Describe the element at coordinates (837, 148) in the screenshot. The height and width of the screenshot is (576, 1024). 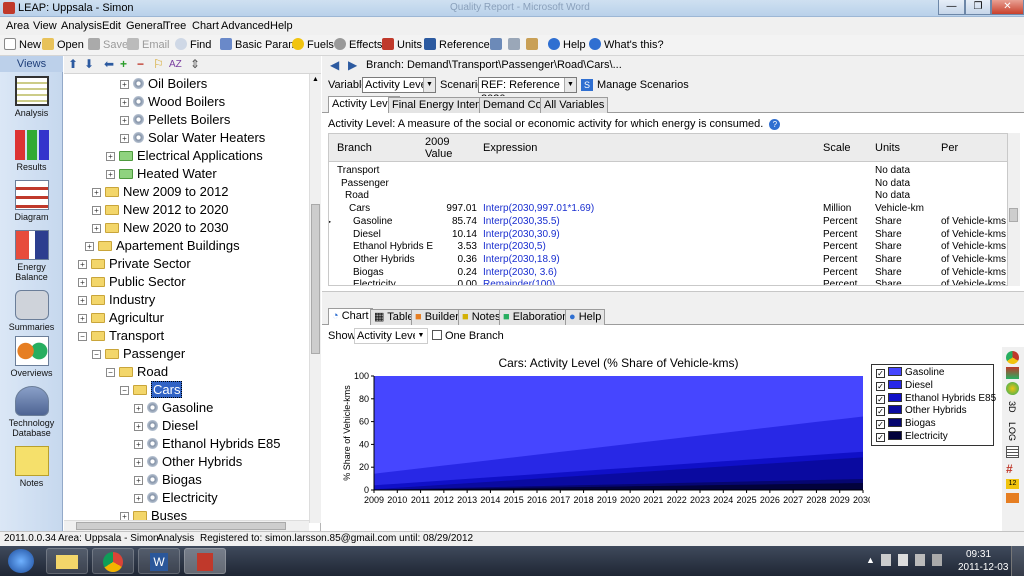
I see `col-scale: Scale` at that location.